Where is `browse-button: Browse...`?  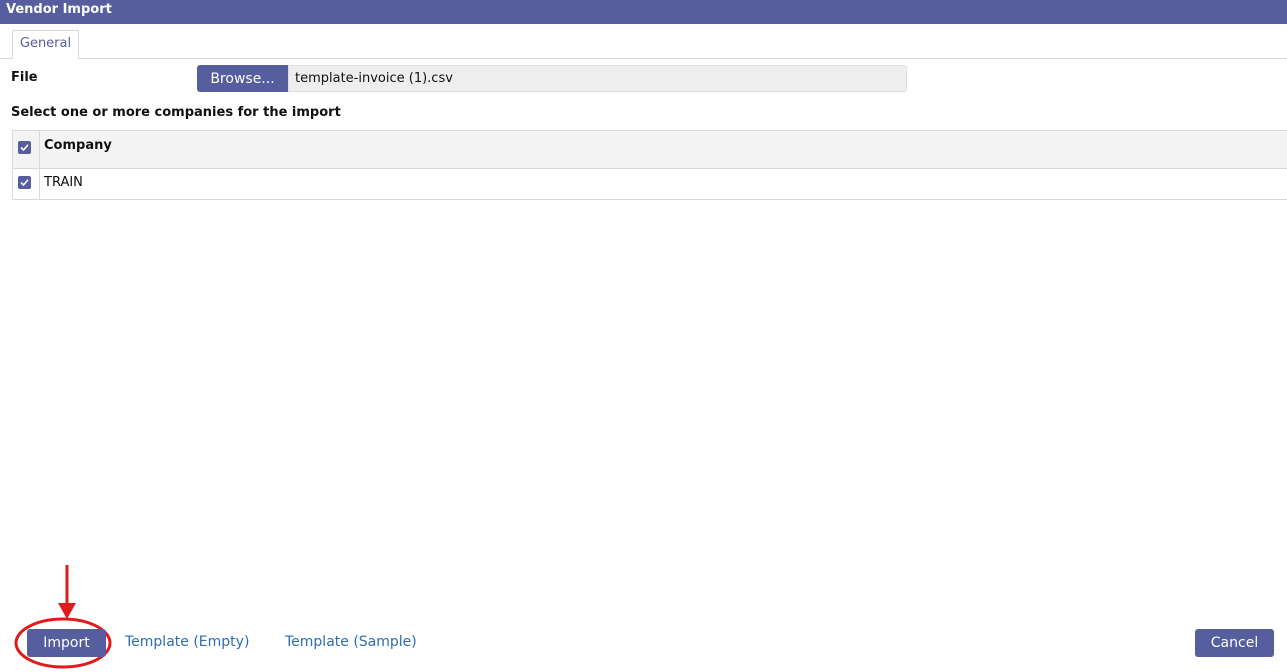 browse-button: Browse... is located at coordinates (242, 78).